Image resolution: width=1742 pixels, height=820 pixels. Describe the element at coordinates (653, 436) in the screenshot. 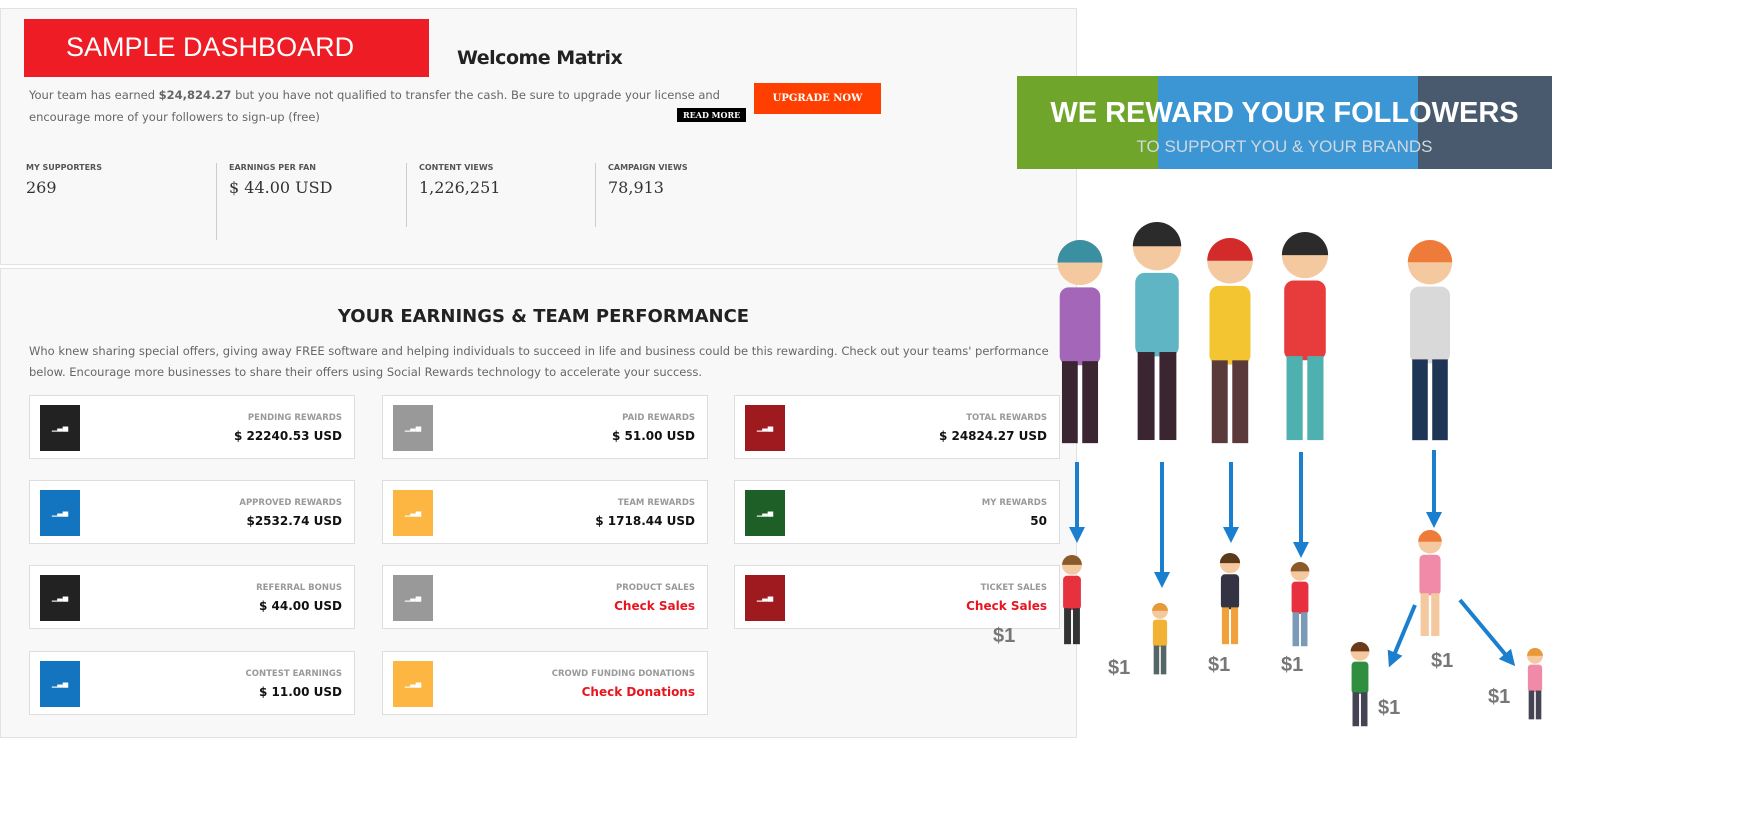

I see `card-value: $ 51.00 USD` at that location.